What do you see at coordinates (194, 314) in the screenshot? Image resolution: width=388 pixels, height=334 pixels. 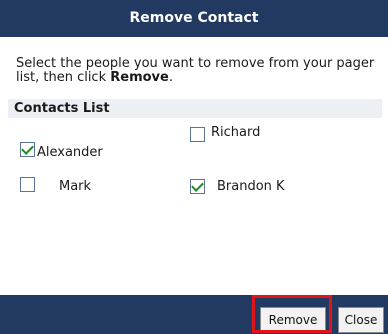 I see `dialog-footer` at bounding box center [194, 314].